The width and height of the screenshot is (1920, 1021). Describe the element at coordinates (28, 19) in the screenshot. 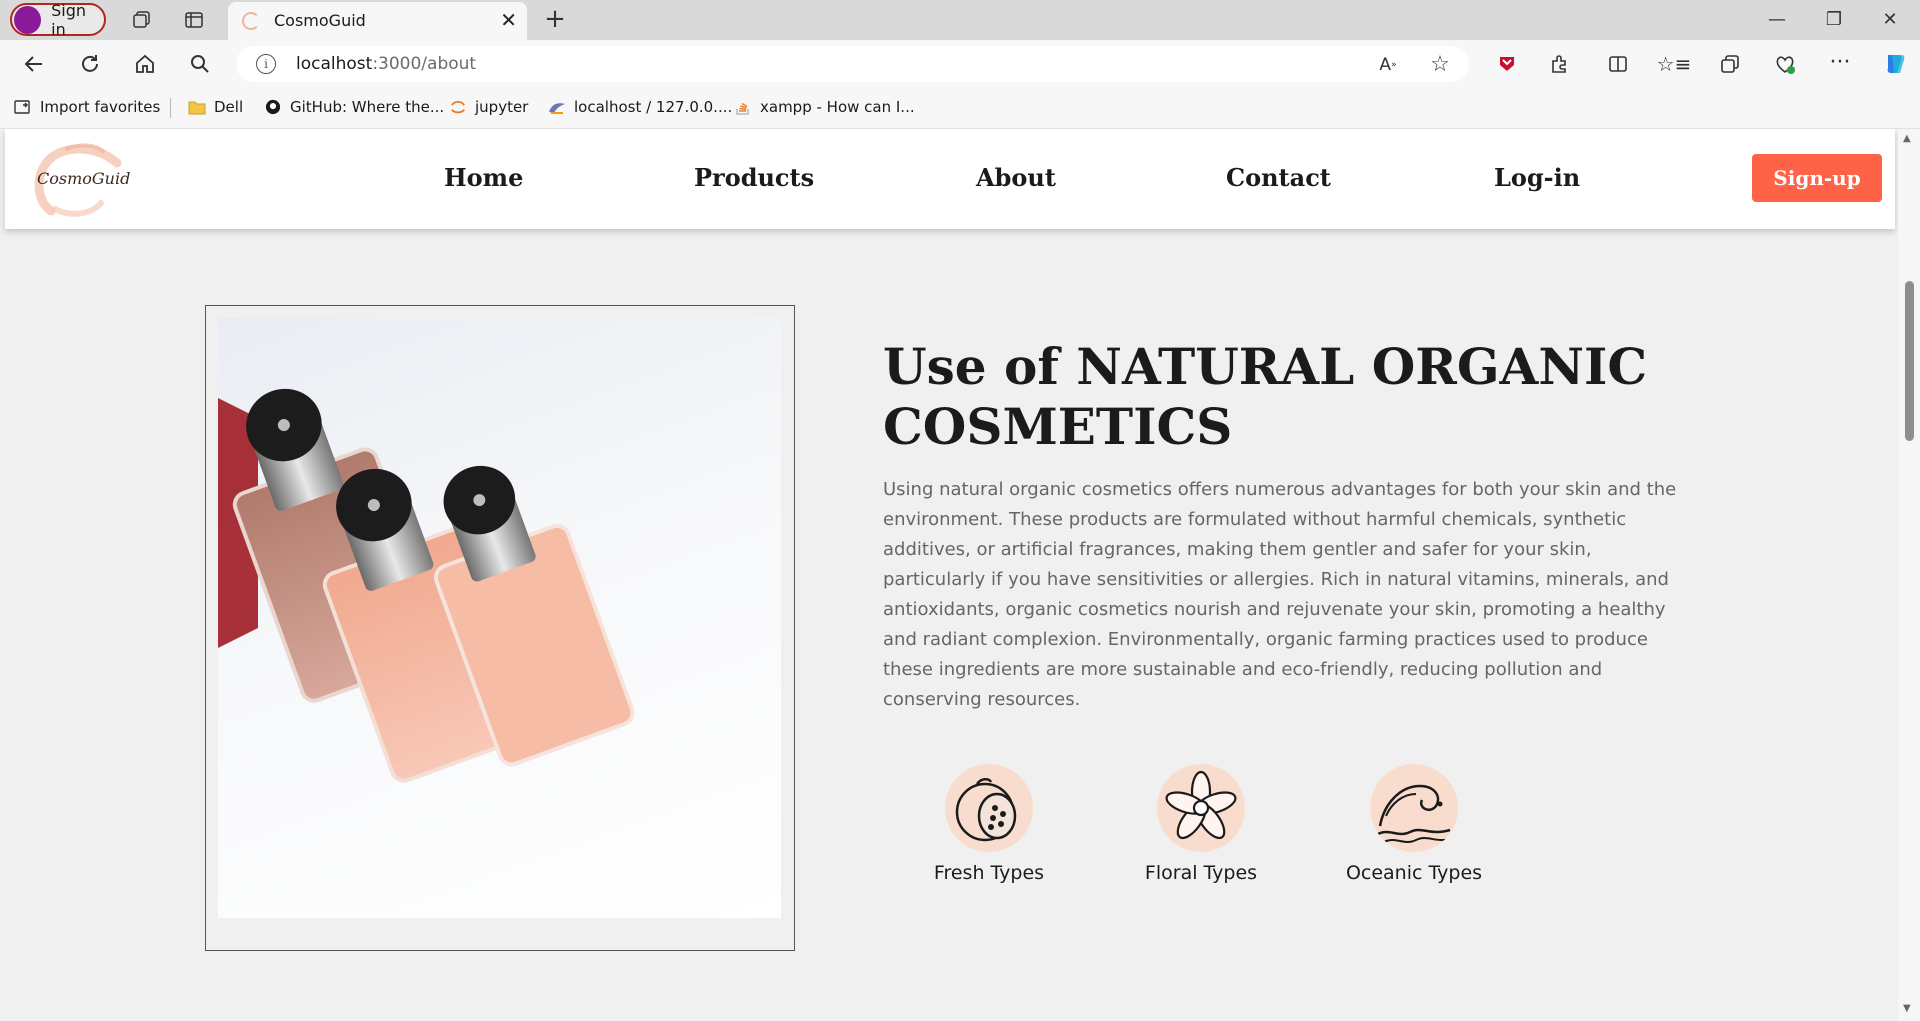

I see `avatar` at that location.